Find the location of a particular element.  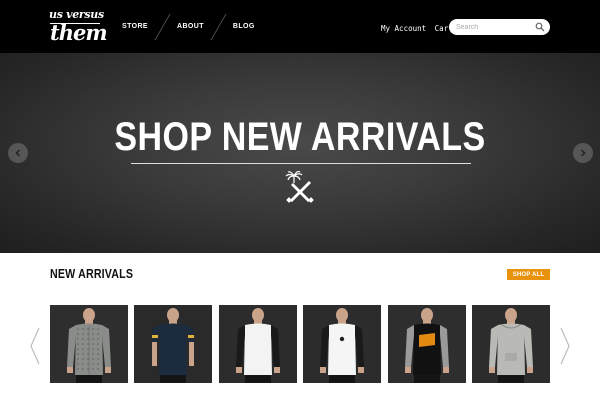

account-links: My Account Cart is located at coordinates (417, 28).